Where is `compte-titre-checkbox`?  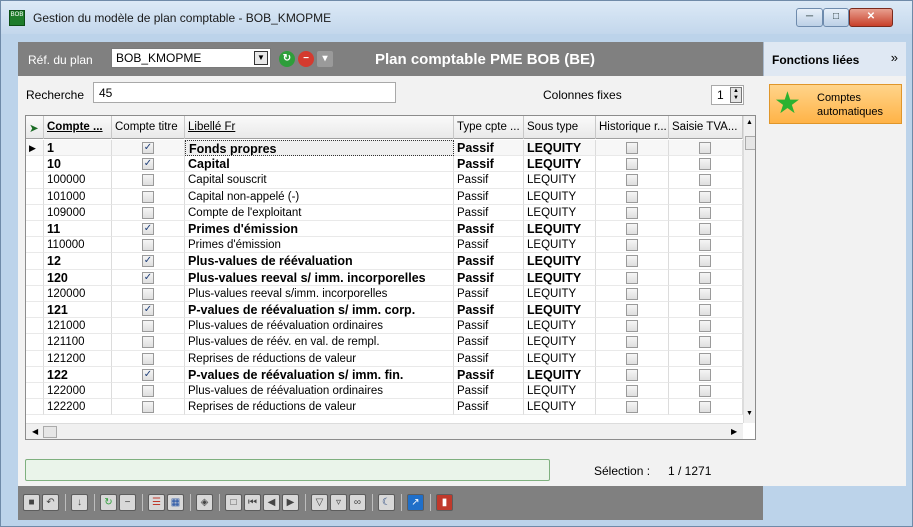 compte-titre-checkbox is located at coordinates (148, 358).